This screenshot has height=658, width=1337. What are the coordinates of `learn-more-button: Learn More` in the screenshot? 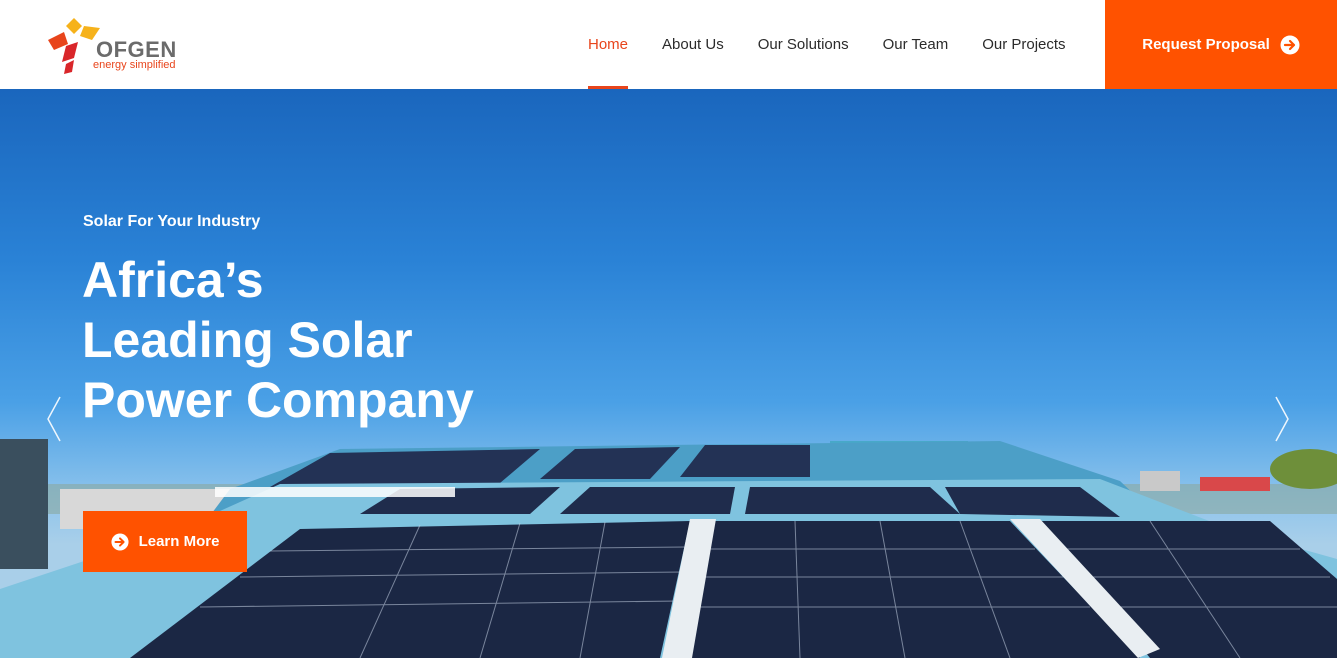 It's located at (165, 541).